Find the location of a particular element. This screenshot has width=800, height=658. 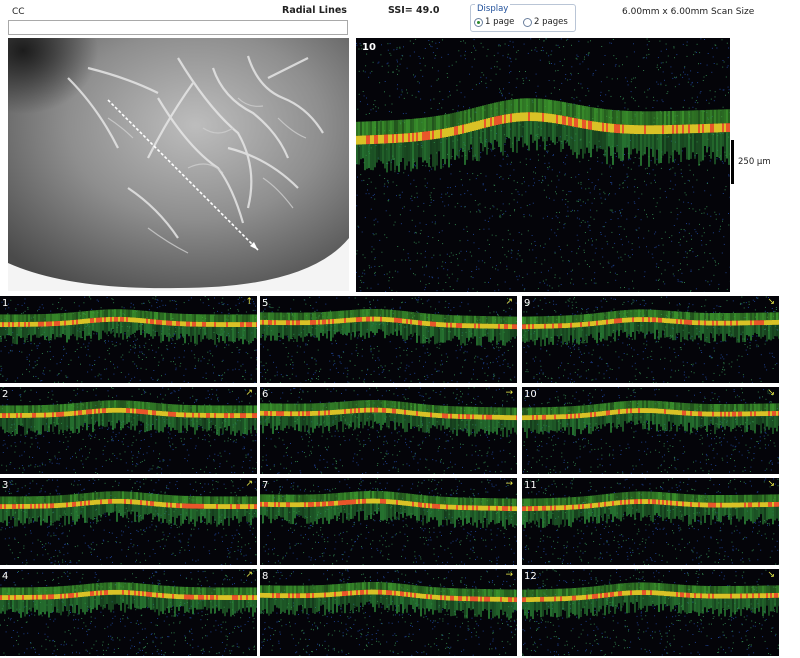

bscan-thumbnail: 12 ↘ is located at coordinates (650, 612).